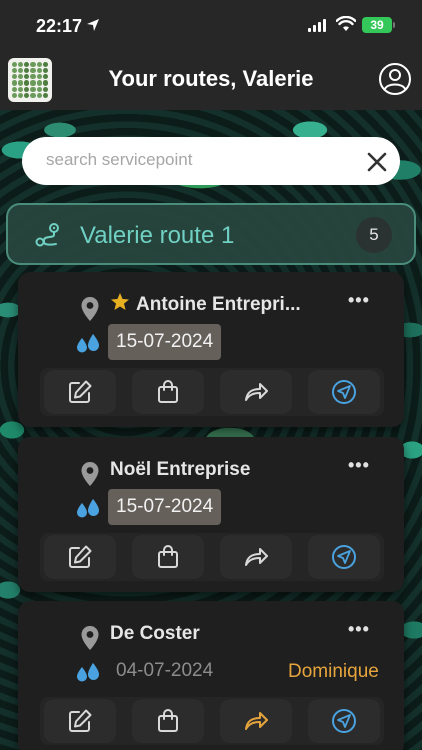  What do you see at coordinates (374, 235) in the screenshot?
I see `route-stop-count: 5` at bounding box center [374, 235].